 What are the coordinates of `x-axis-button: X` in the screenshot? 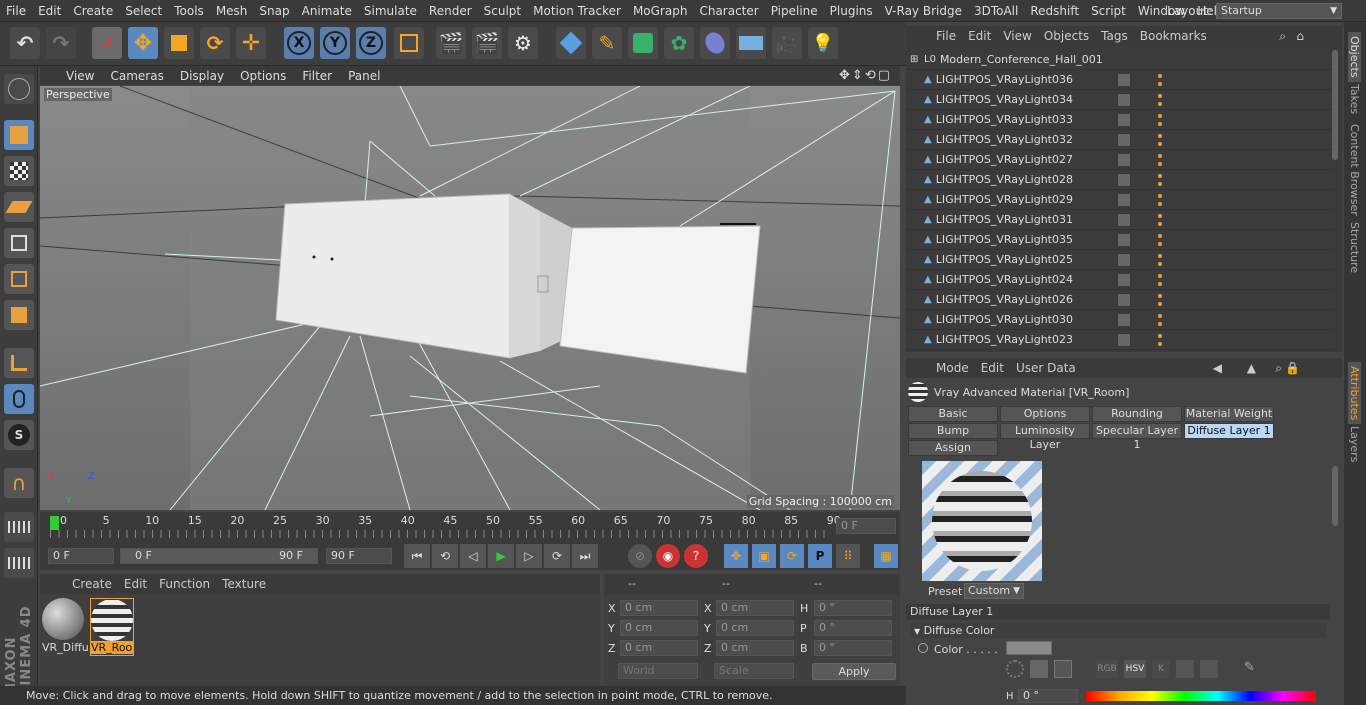 It's located at (299, 43).